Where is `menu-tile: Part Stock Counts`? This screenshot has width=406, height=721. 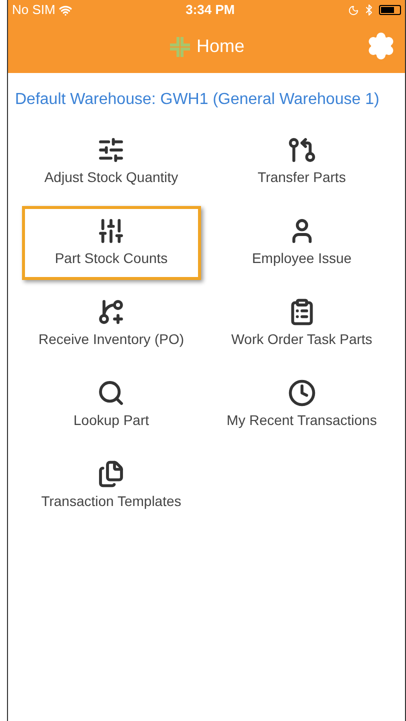 menu-tile: Part Stock Counts is located at coordinates (111, 243).